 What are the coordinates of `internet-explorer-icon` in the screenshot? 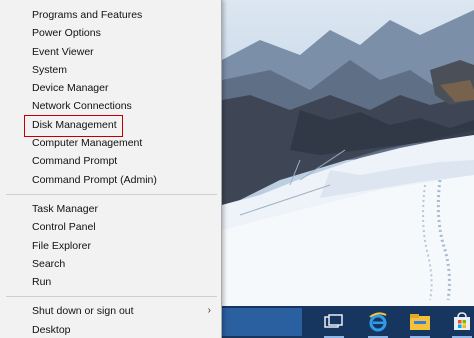 It's located at (378, 324).